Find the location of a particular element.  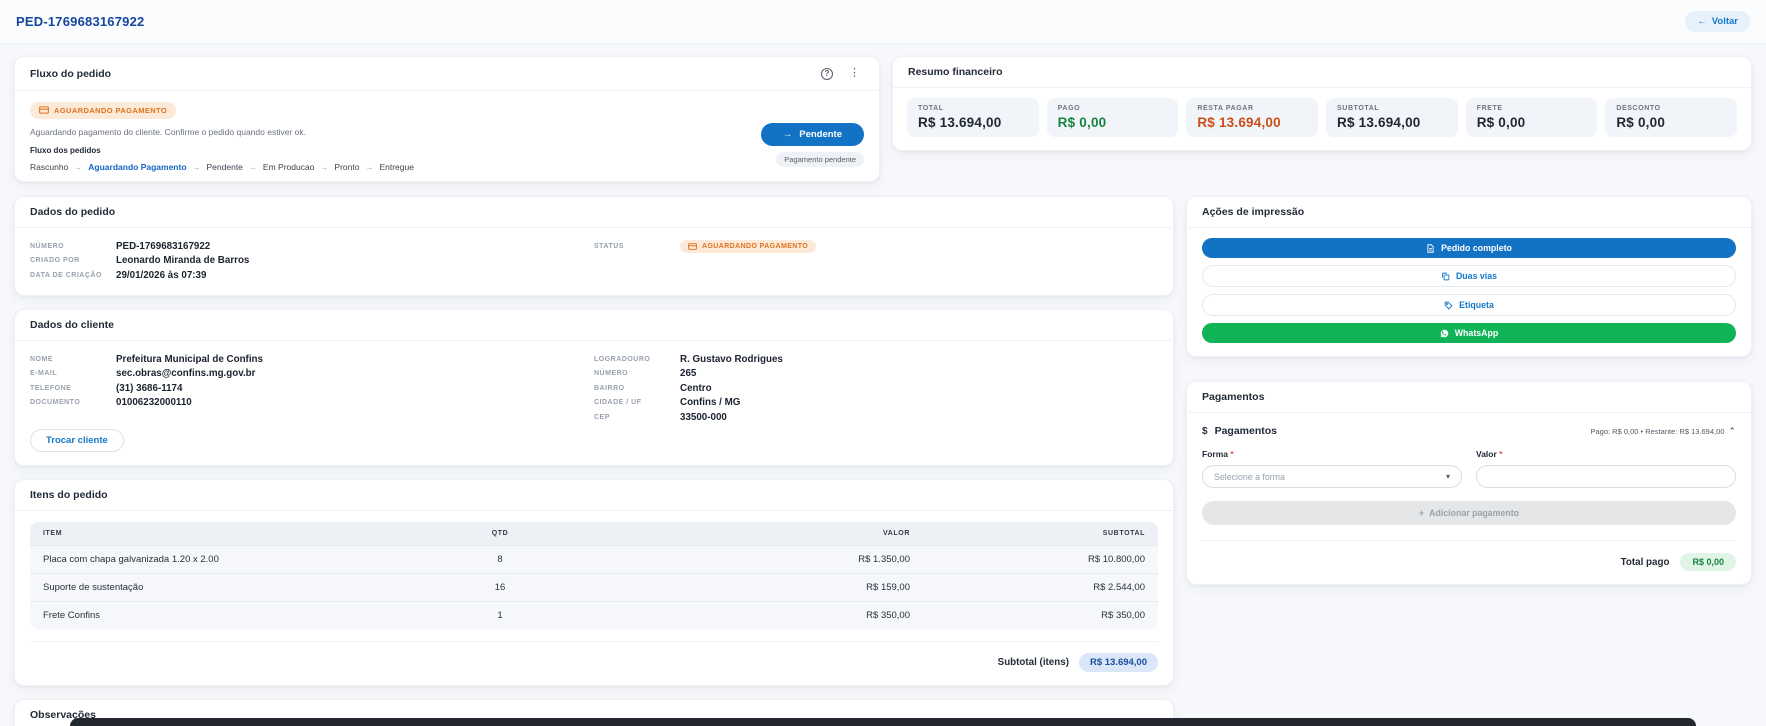

order-data-title: Dados do pedido is located at coordinates (73, 212).